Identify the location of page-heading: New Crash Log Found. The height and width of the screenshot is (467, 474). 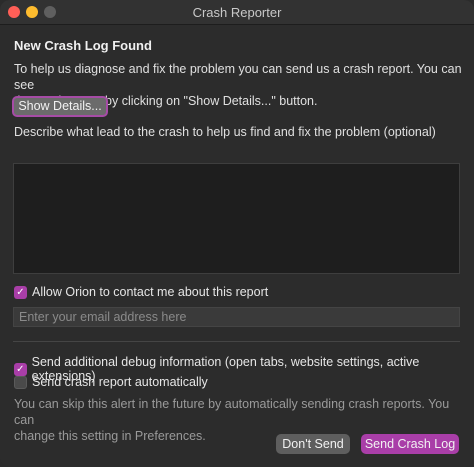
(83, 45).